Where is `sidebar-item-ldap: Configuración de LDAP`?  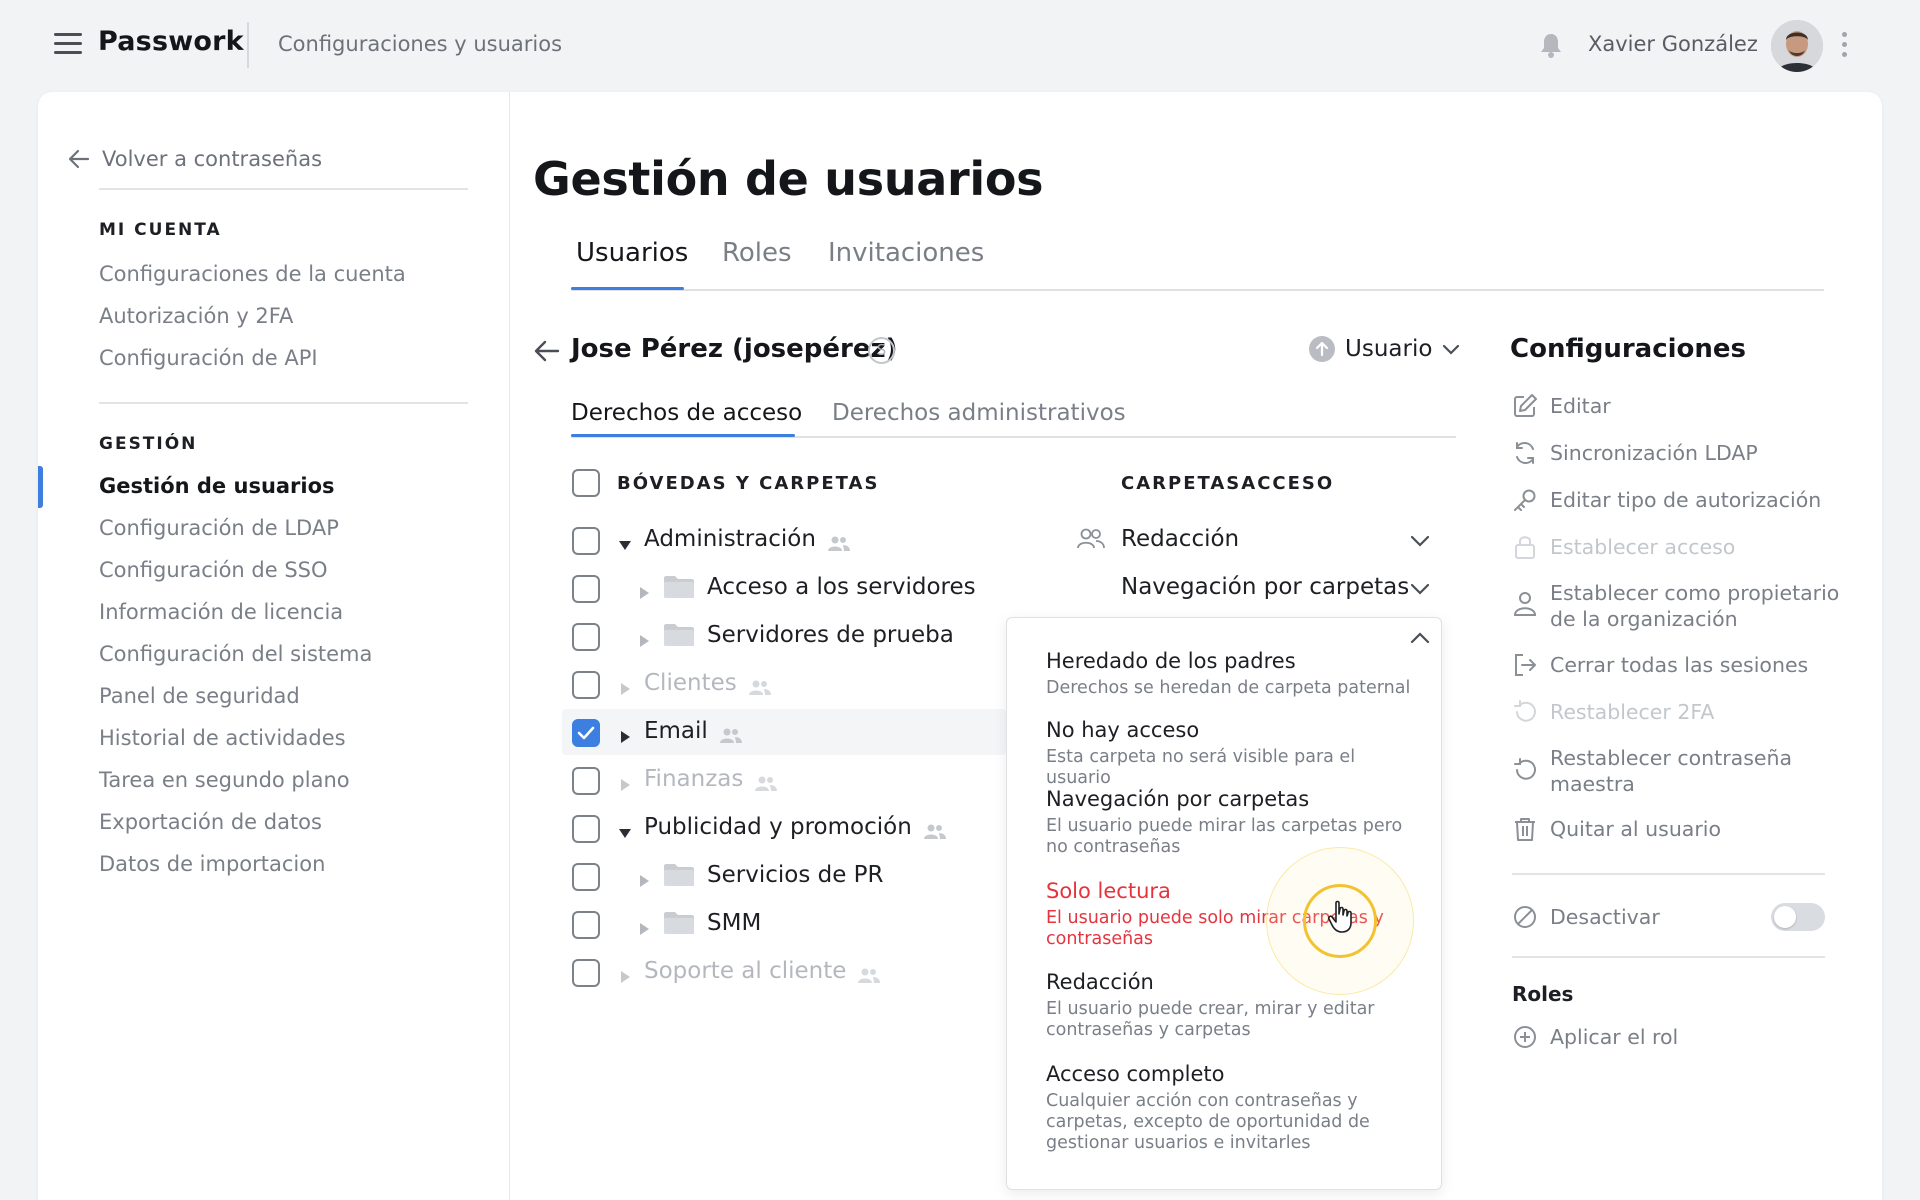
sidebar-item-ldap: Configuración de LDAP is located at coordinates (219, 528).